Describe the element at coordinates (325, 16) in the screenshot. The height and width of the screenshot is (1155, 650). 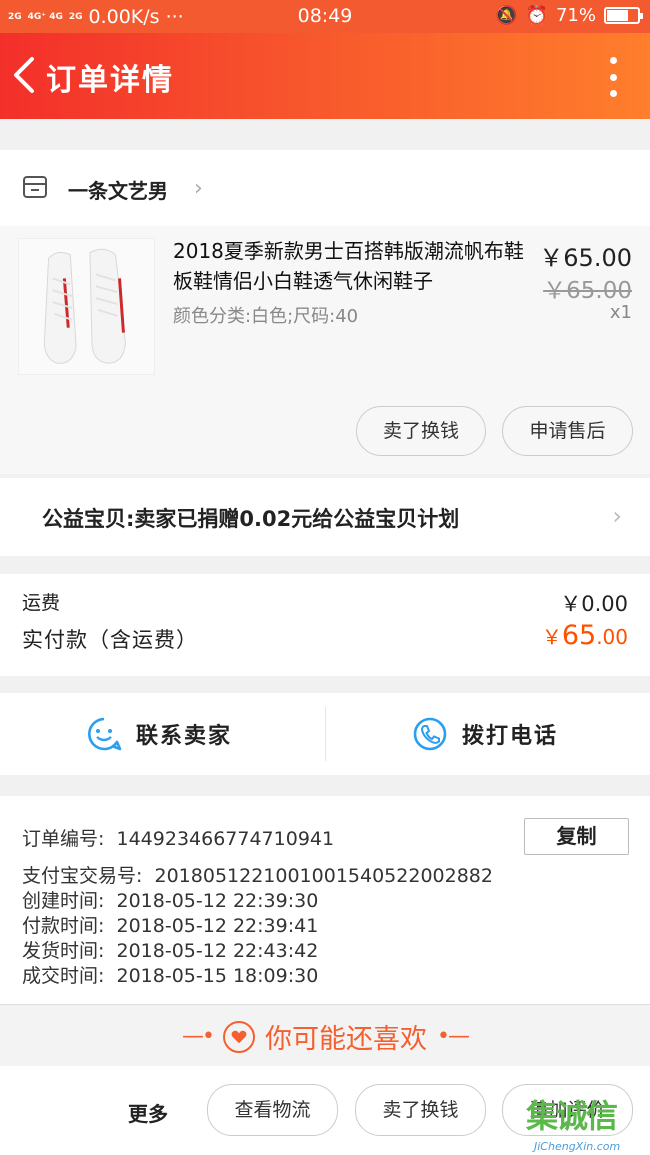
I see `status-bar: 2G 4G⁺ 4G 2G 0.00K/s ··· 08:49 🔕 ⏰ 71%` at that location.